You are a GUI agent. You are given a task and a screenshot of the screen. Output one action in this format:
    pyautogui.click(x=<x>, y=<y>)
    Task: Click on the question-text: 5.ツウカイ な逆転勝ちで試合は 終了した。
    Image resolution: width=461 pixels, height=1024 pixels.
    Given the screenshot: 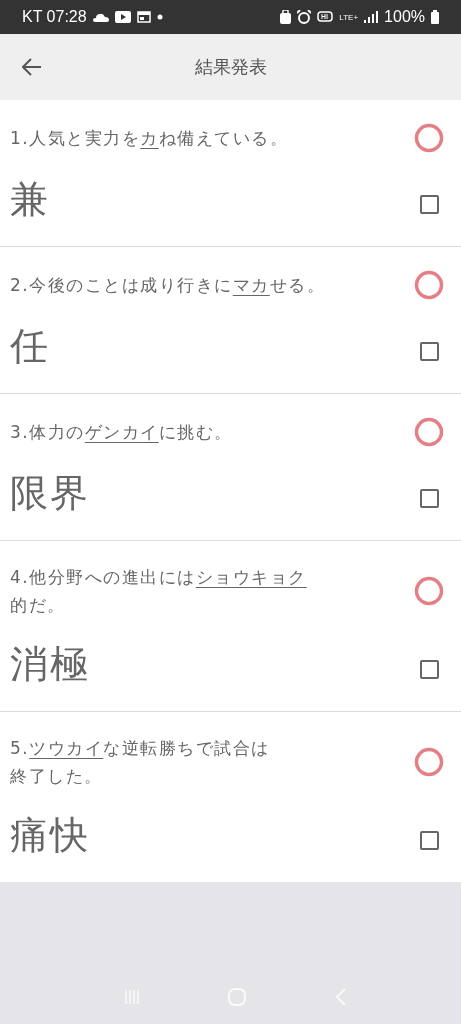 What is the action you would take?
    pyautogui.click(x=140, y=762)
    